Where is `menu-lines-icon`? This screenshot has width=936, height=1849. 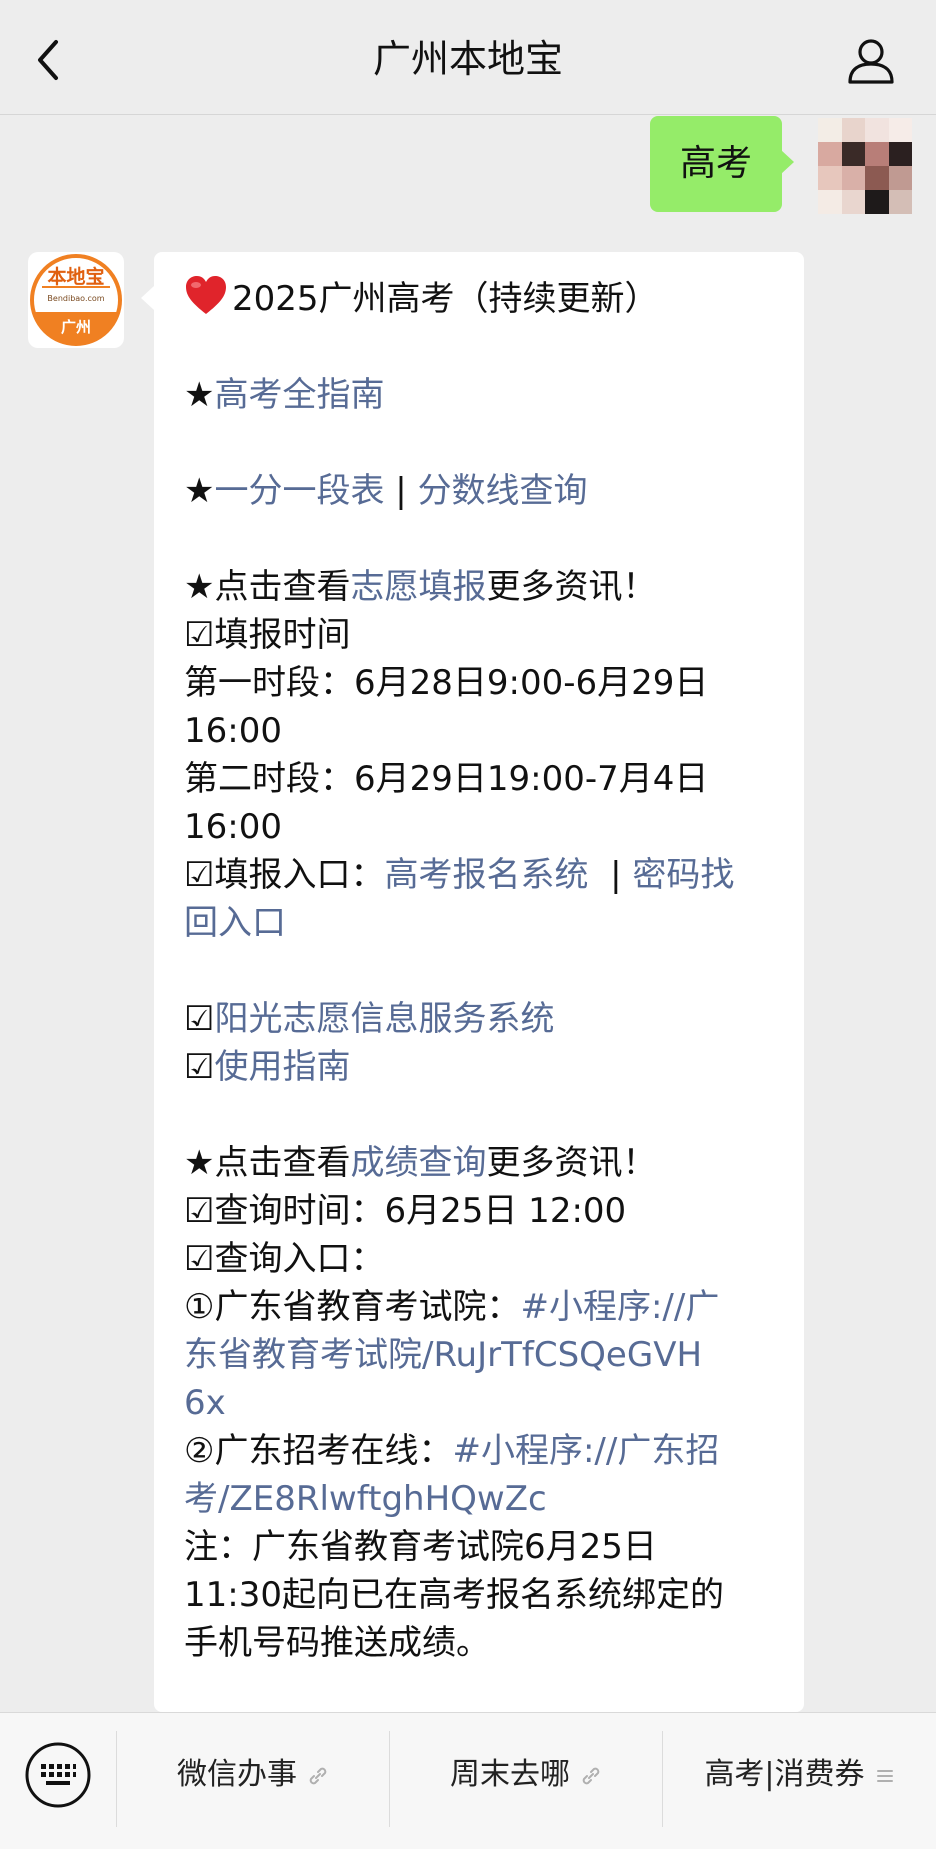
menu-lines-icon is located at coordinates (884, 1775).